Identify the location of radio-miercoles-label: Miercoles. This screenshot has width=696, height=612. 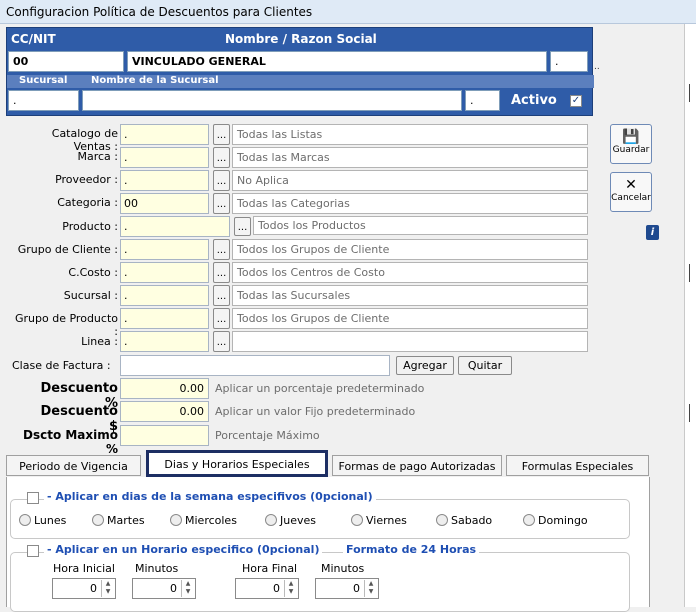
(211, 520).